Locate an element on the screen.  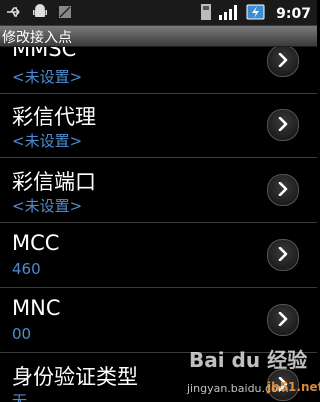
item-label: 彩信代理 is located at coordinates (54, 117).